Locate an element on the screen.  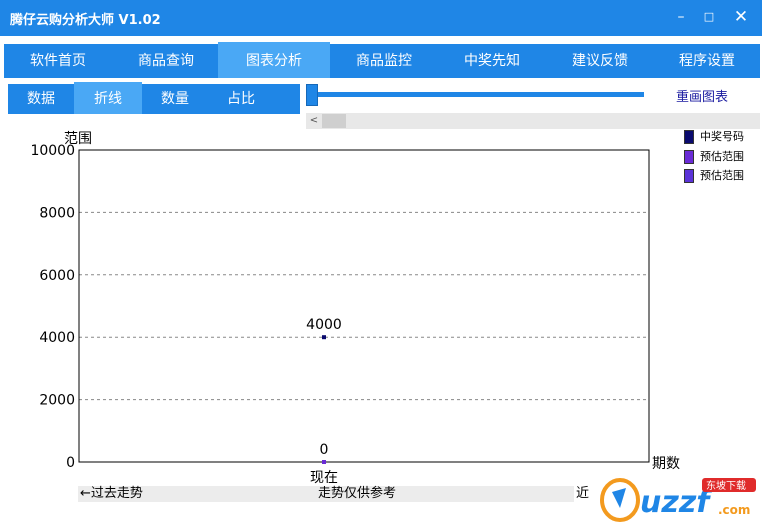
logo-tag: 东坡下载 is located at coordinates (726, 485).